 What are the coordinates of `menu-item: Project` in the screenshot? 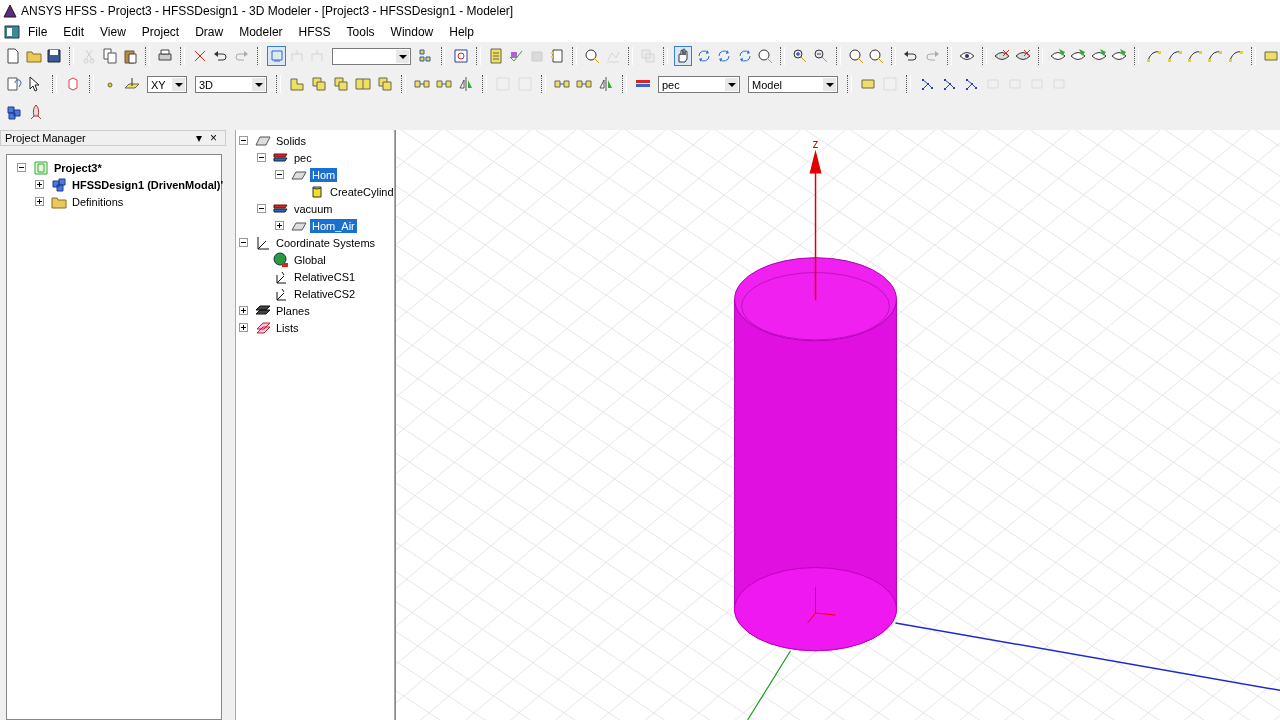 It's located at (160, 32).